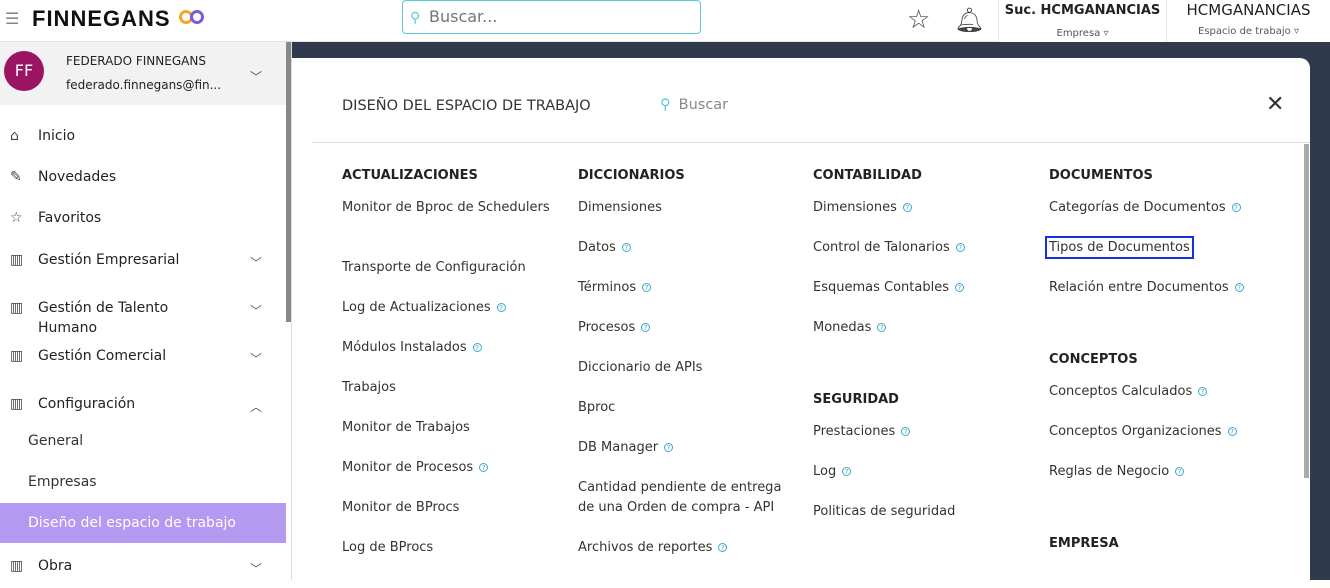 The image size is (1330, 588). I want to click on menu-item-label: Procesos, so click(607, 327).